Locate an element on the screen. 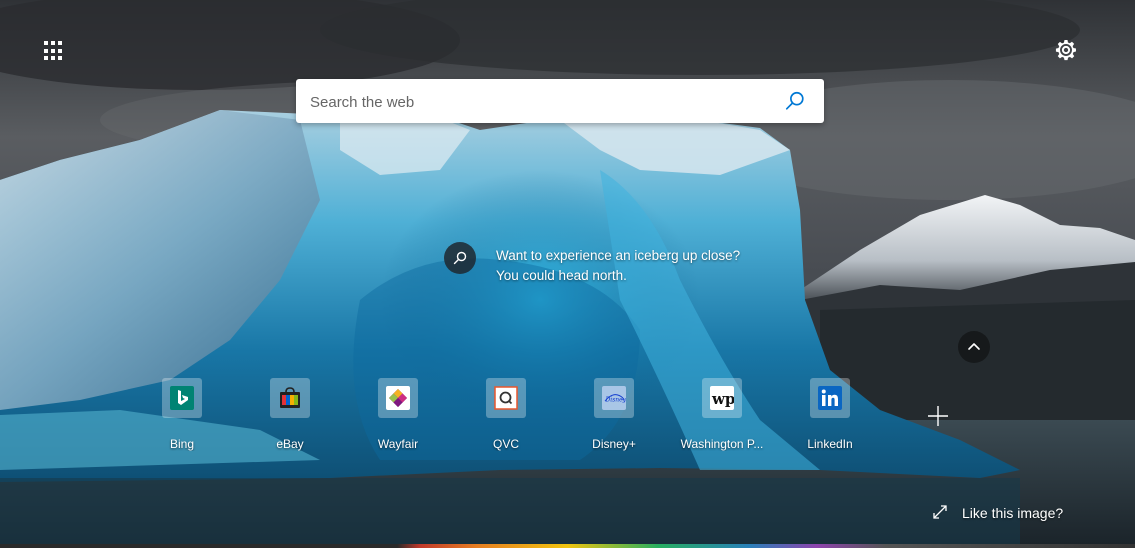 This screenshot has width=1135, height=548. quick-link-ebay: eBay is located at coordinates (290, 417).